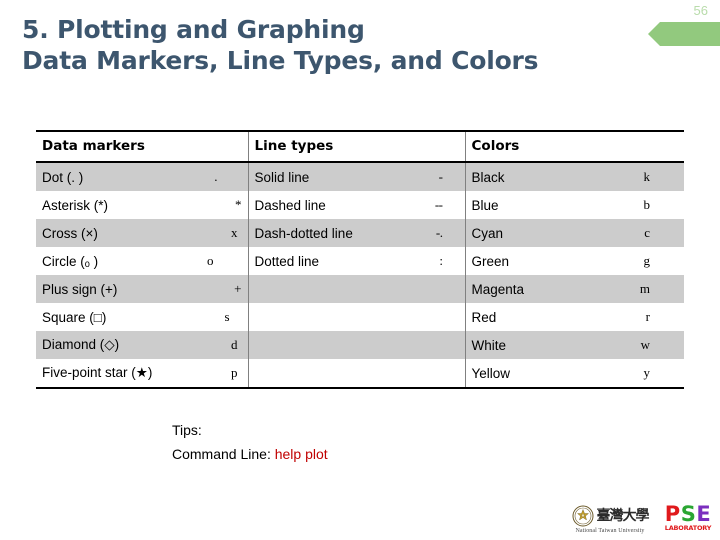  I want to click on table-row: Square (□) s Red r, so click(360, 317).